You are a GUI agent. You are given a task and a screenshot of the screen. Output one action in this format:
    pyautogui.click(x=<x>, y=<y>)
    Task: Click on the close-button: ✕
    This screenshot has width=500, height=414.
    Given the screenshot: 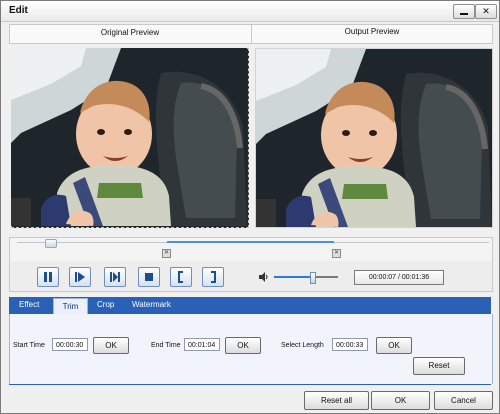 What is the action you would take?
    pyautogui.click(x=486, y=11)
    